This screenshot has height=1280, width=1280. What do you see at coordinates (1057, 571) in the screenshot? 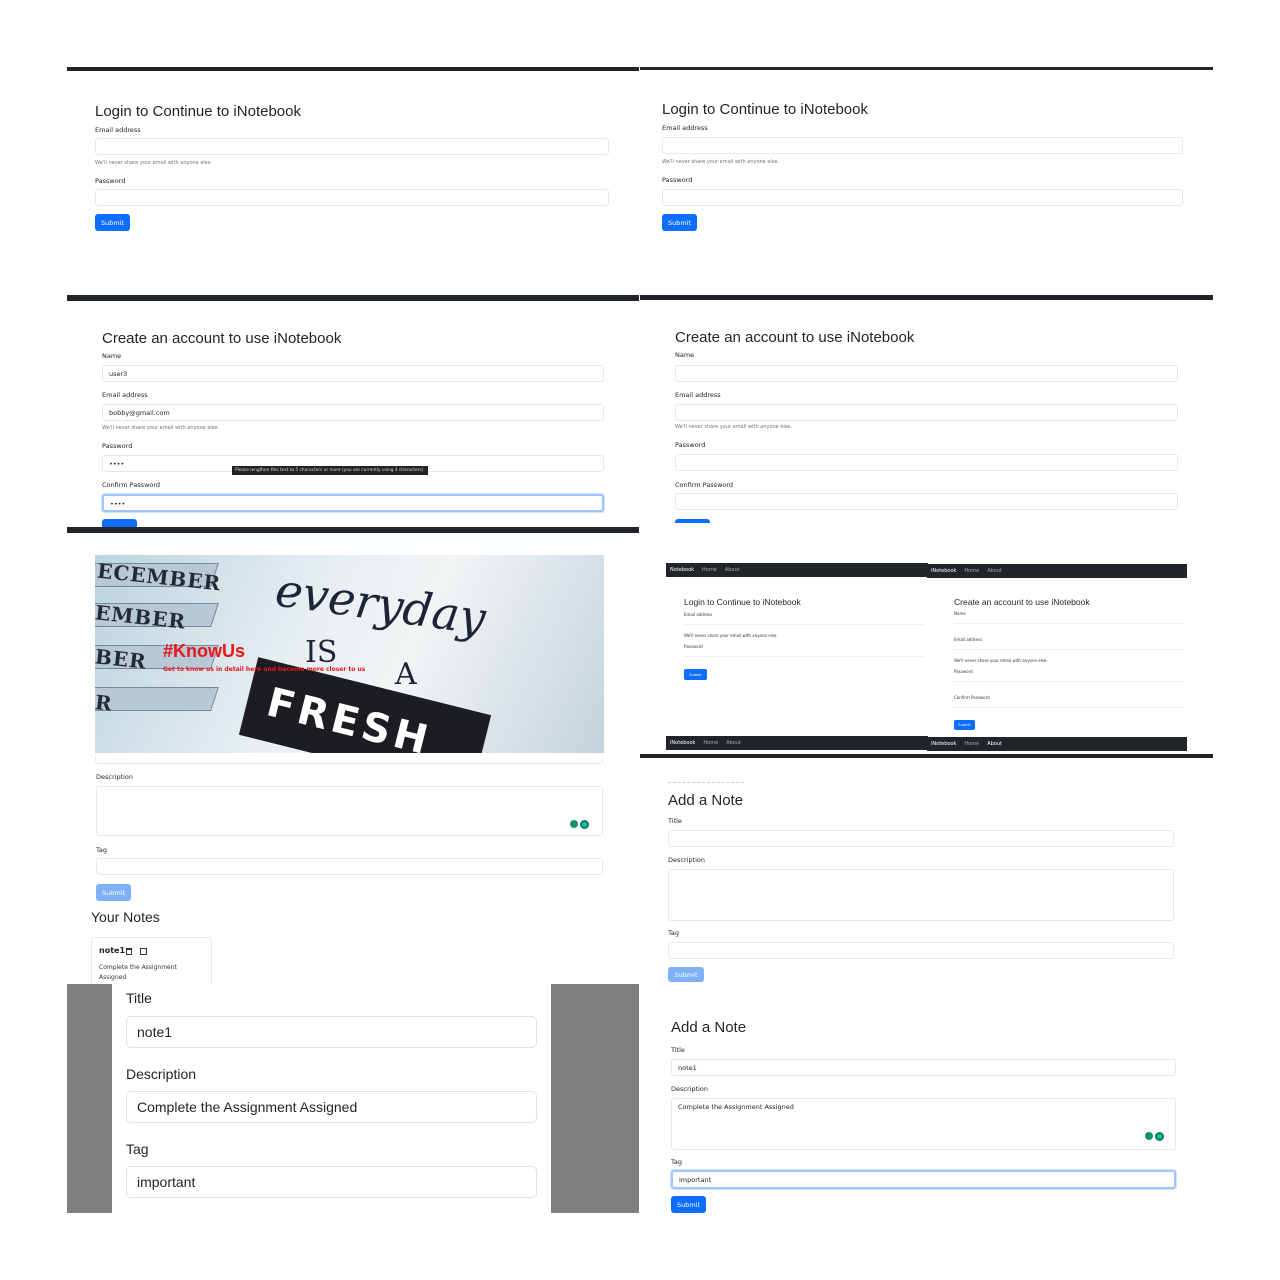
I see `mini-navbar: iNotebook Home About` at bounding box center [1057, 571].